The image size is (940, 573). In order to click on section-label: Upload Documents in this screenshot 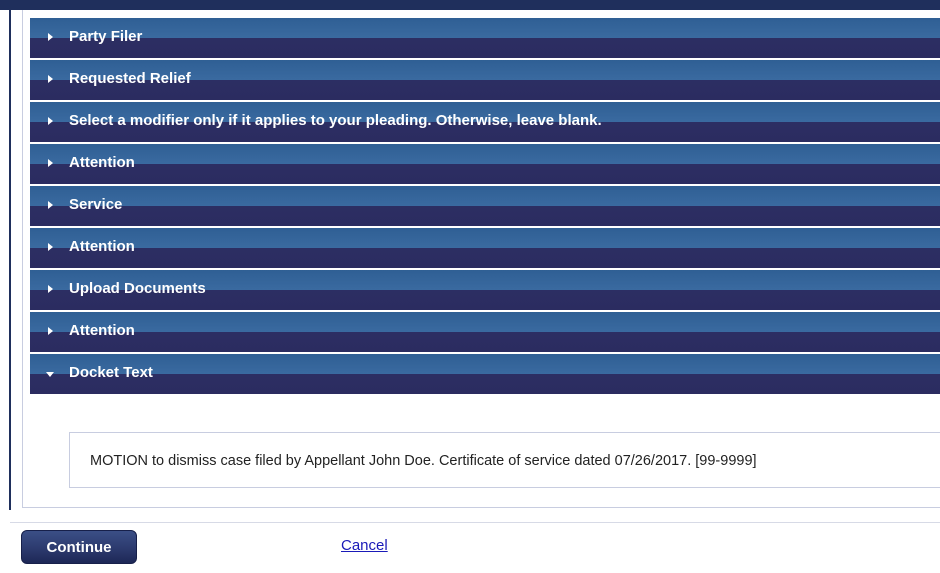, I will do `click(137, 288)`.